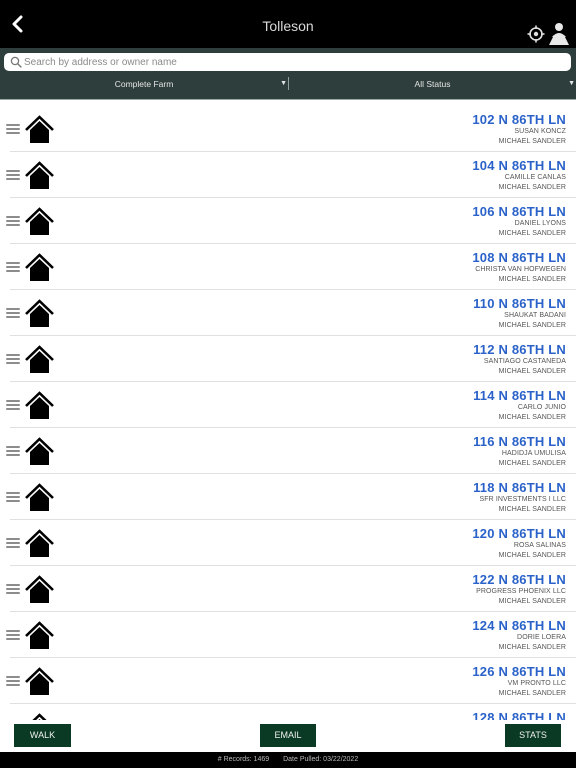 The width and height of the screenshot is (576, 768). I want to click on address: 112 N 86TH LN, so click(519, 349).